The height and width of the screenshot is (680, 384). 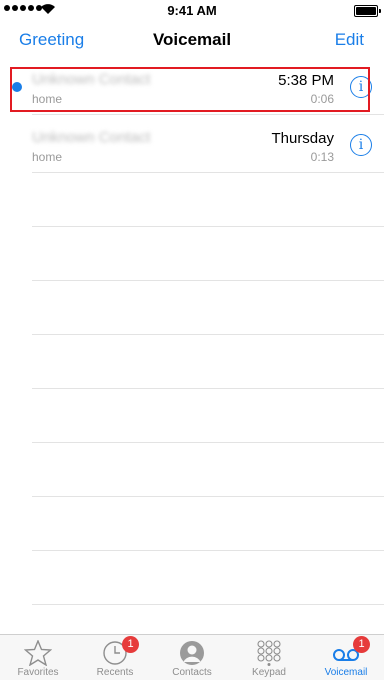 I want to click on greeting-button: Greeting, so click(x=51, y=40).